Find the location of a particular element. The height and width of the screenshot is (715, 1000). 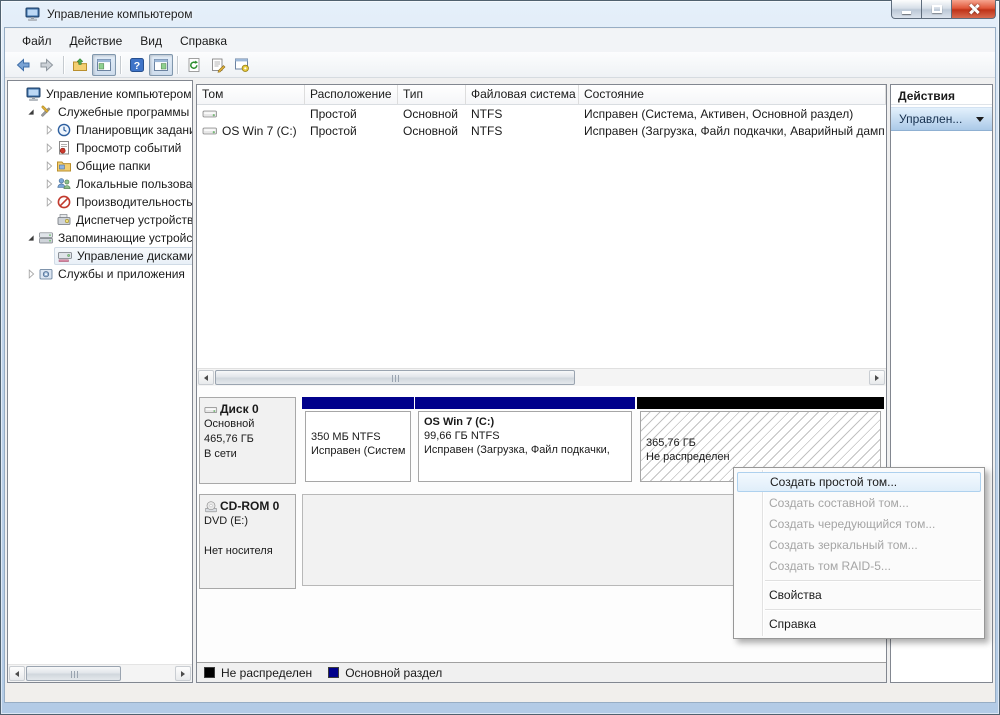

legend-label: Основной раздел is located at coordinates (394, 672).